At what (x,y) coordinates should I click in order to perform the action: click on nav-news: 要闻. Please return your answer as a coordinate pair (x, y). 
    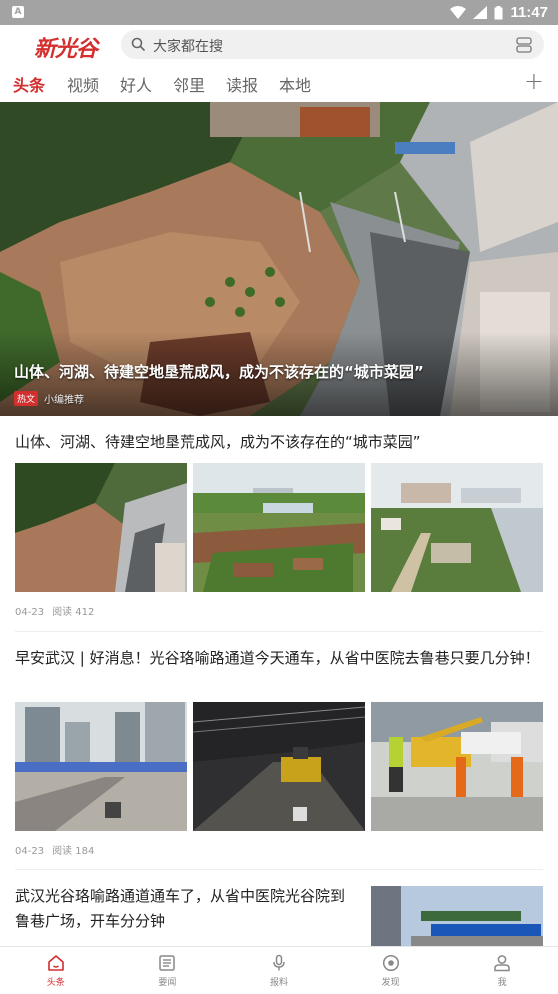
    Looking at the image, I should click on (168, 970).